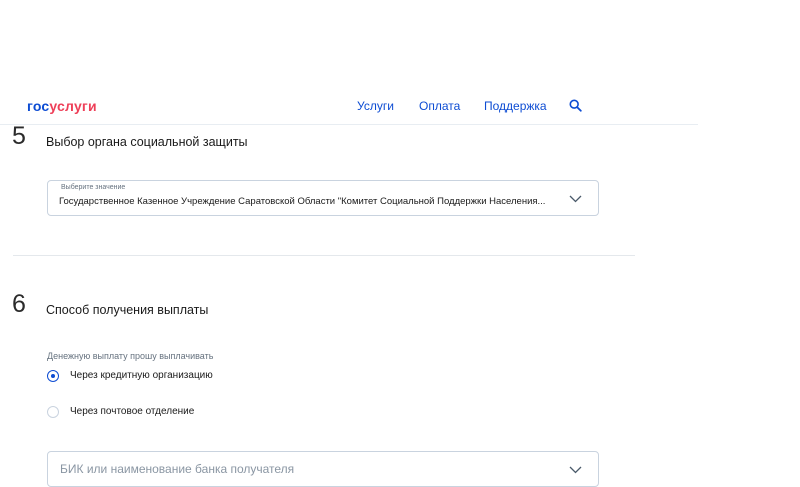 Image resolution: width=800 pixels, height=487 pixels. I want to click on nav-link-payment: Оплата, so click(439, 106).